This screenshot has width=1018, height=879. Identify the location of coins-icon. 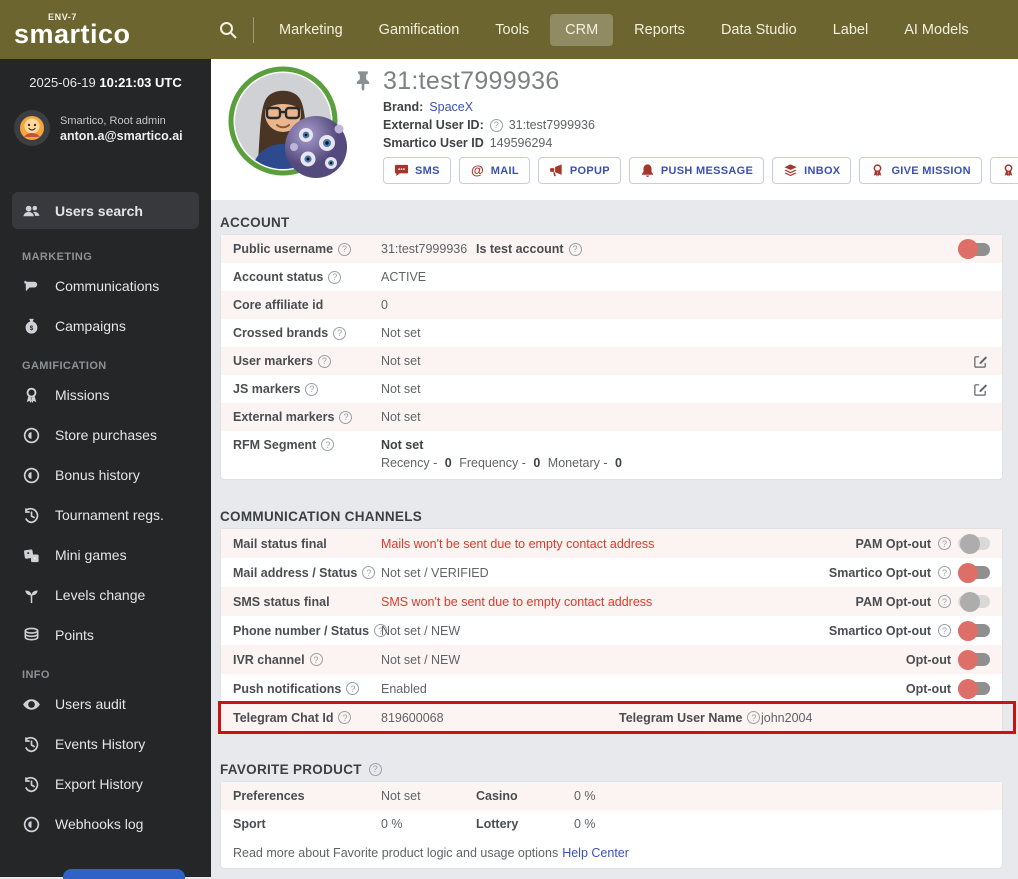
(31, 635).